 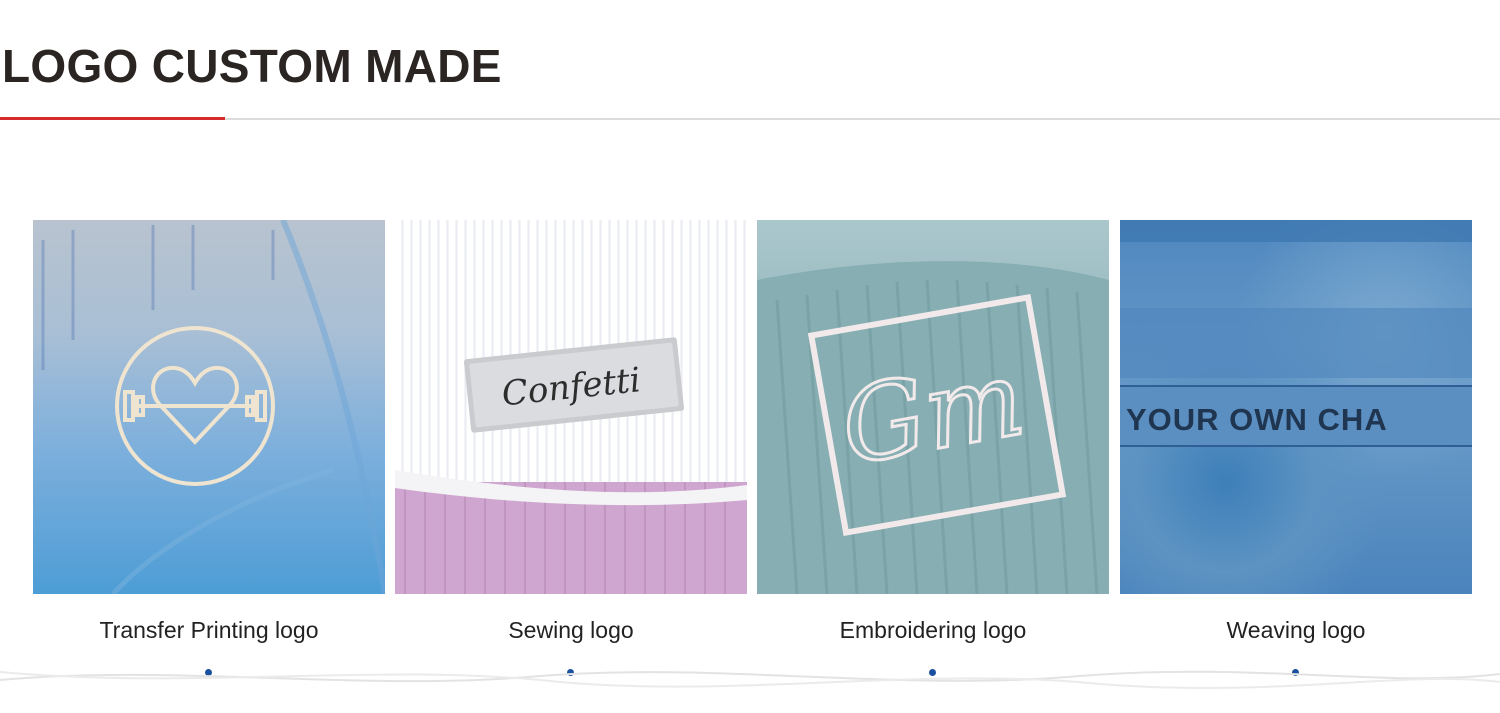 What do you see at coordinates (1296, 333) in the screenshot?
I see `weaving-illustration: YOUR OWN CHA` at bounding box center [1296, 333].